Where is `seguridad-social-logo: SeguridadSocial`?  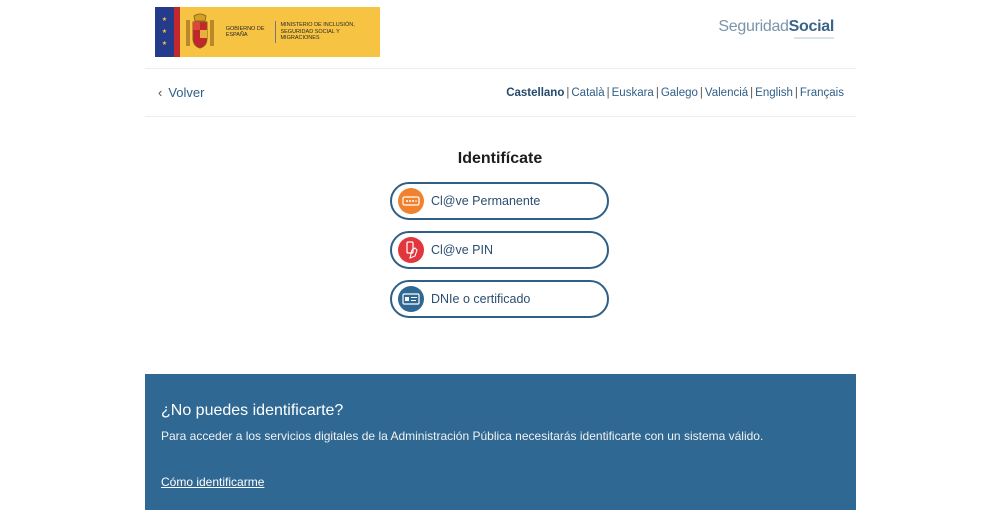 seguridad-social-logo: SeguridadSocial is located at coordinates (776, 28).